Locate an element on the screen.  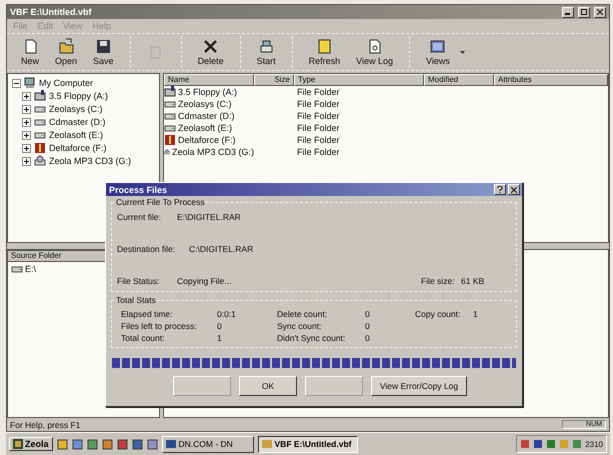
dialog-button: OK is located at coordinates (268, 386).